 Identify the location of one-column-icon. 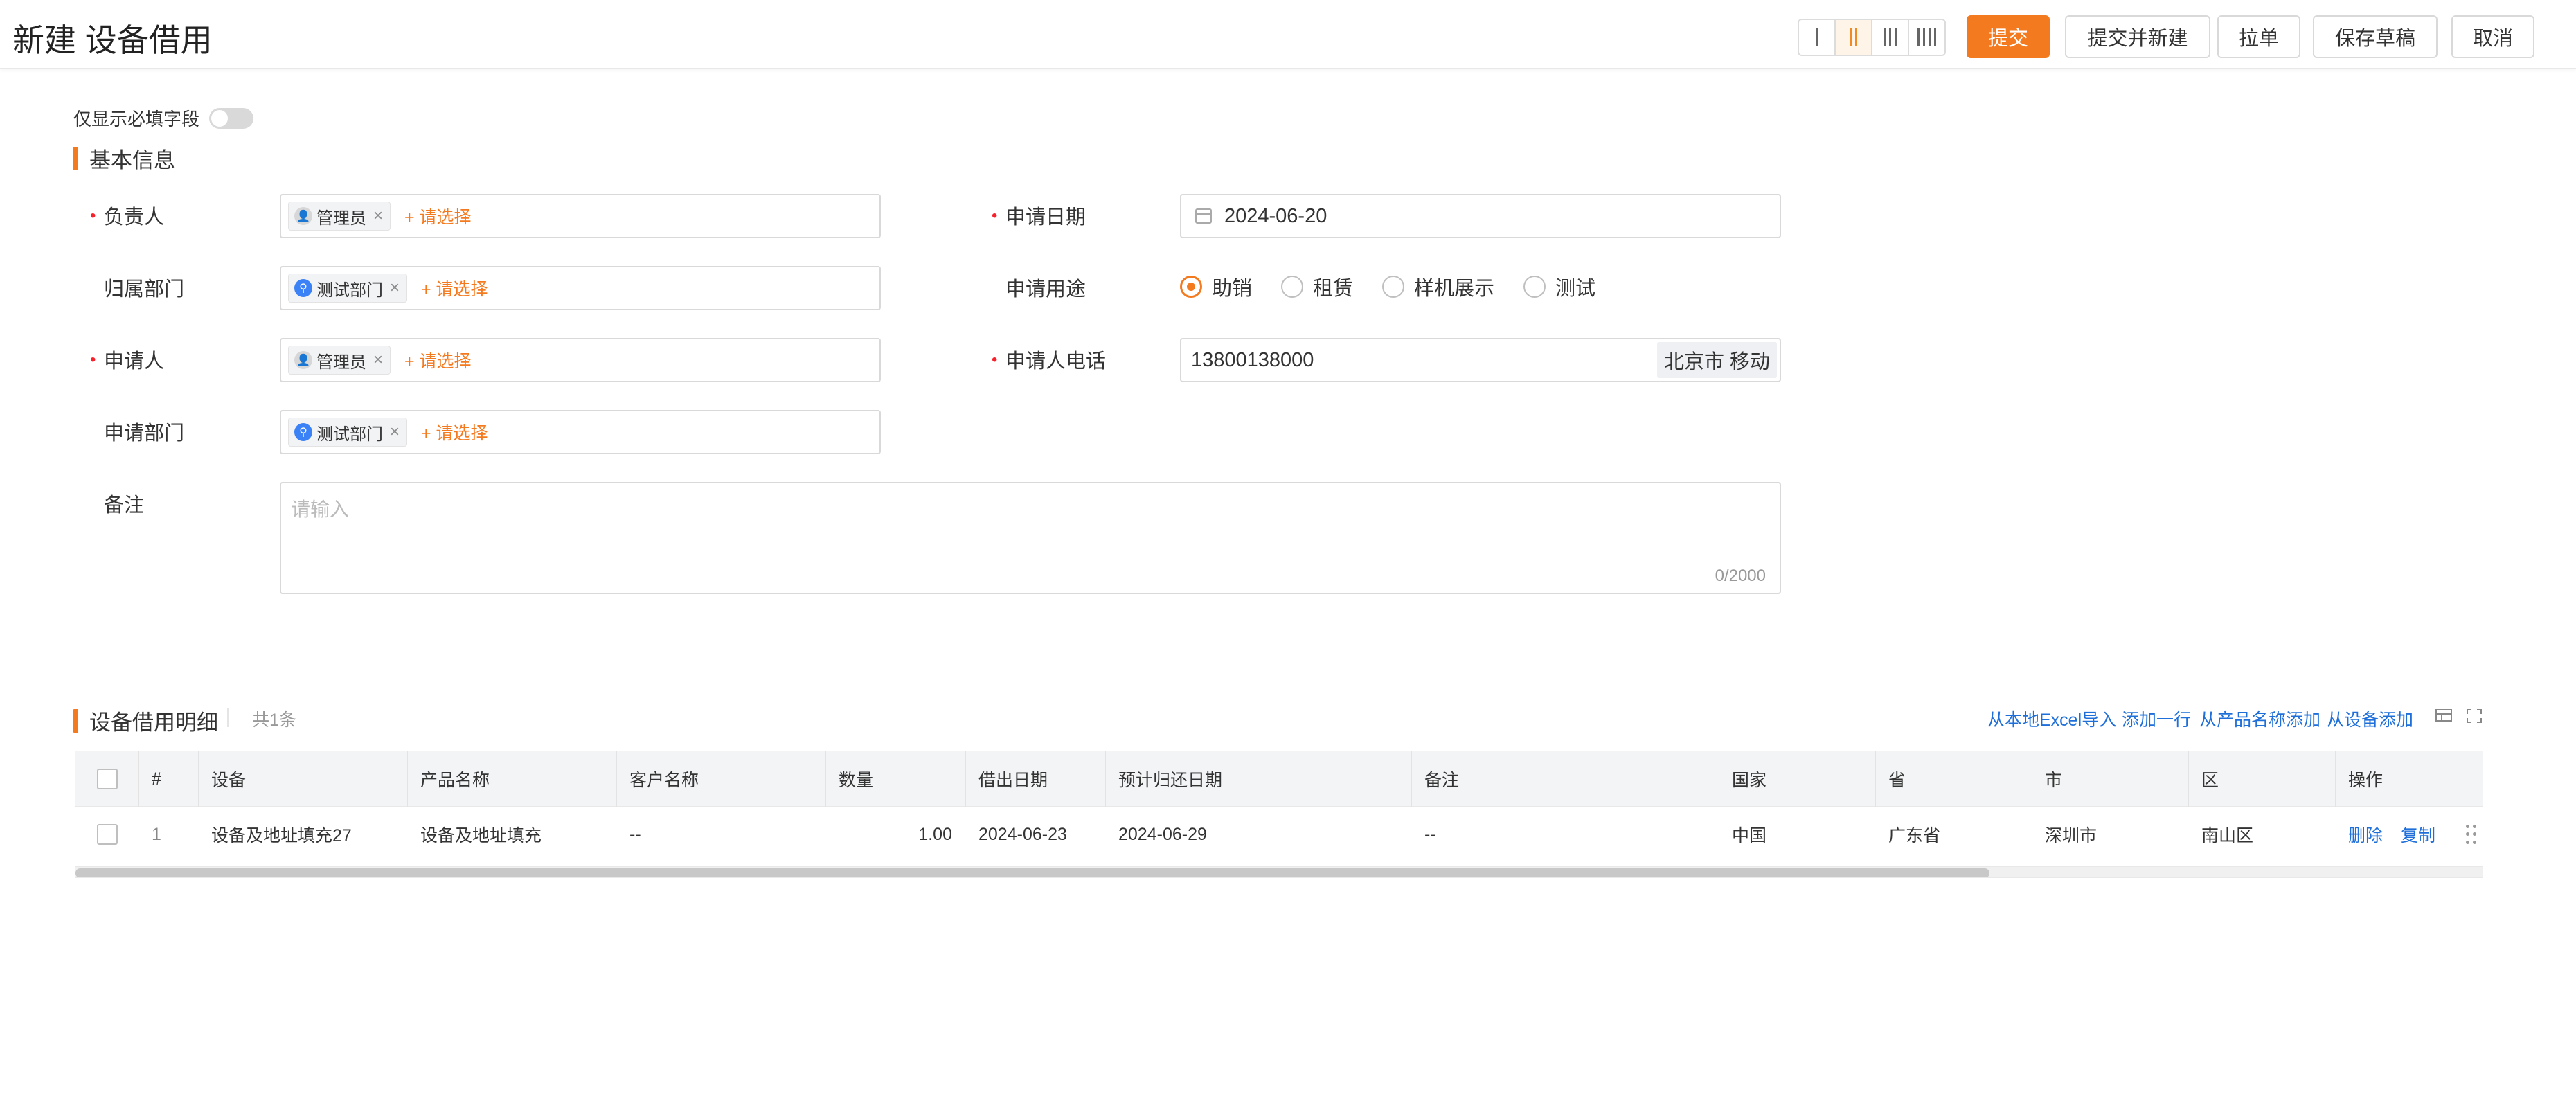
(1817, 37).